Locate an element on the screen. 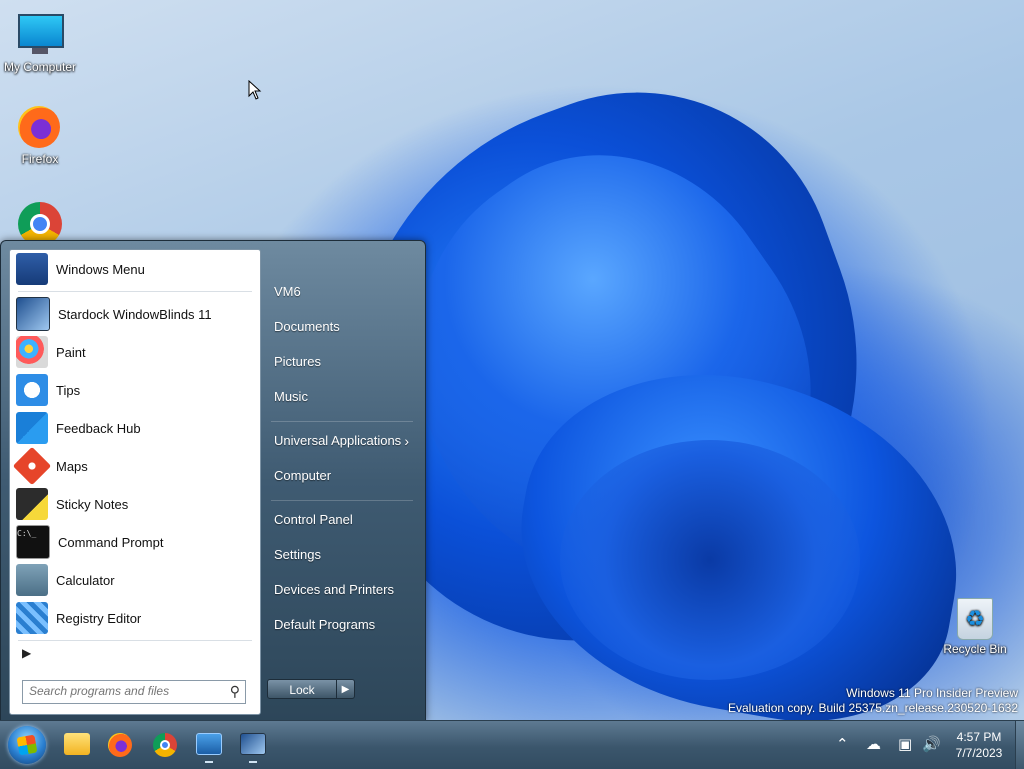 The width and height of the screenshot is (1024, 769). program-windows-menu: Windows Menu is located at coordinates (135, 269).